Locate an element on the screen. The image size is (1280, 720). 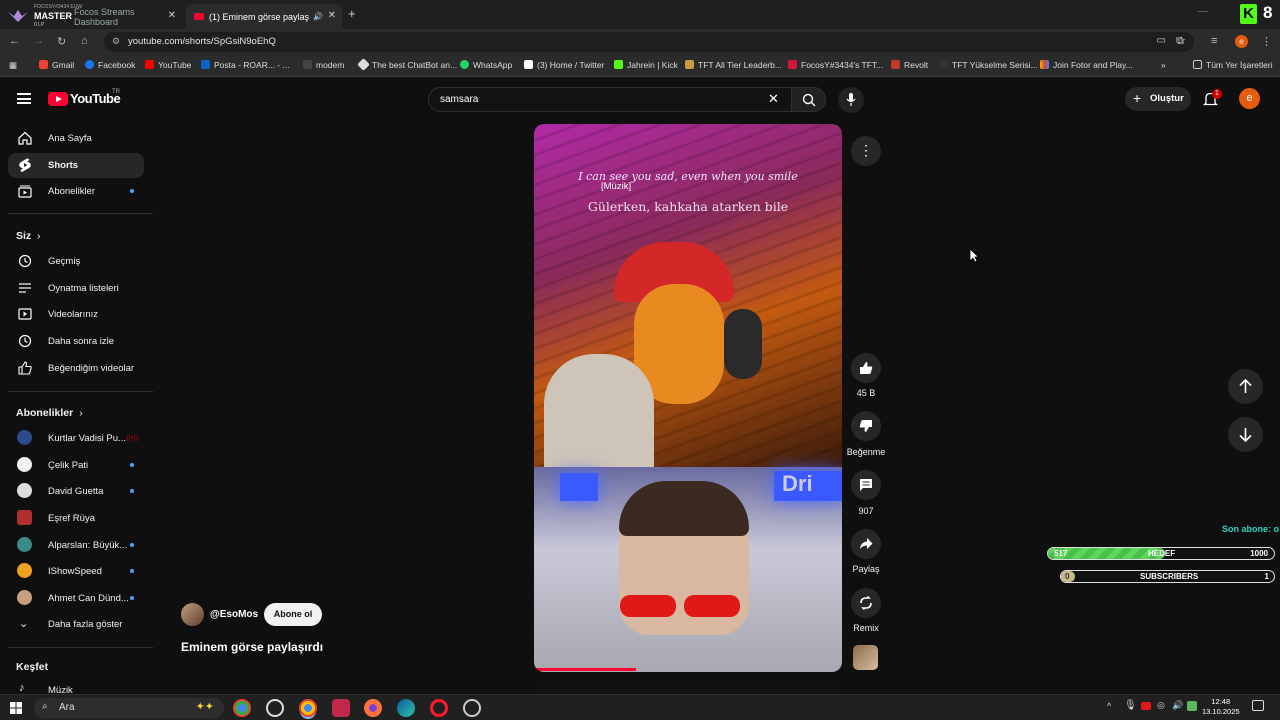
system-clock: 12:48 13.10.2025 is located at coordinates (1221, 707).